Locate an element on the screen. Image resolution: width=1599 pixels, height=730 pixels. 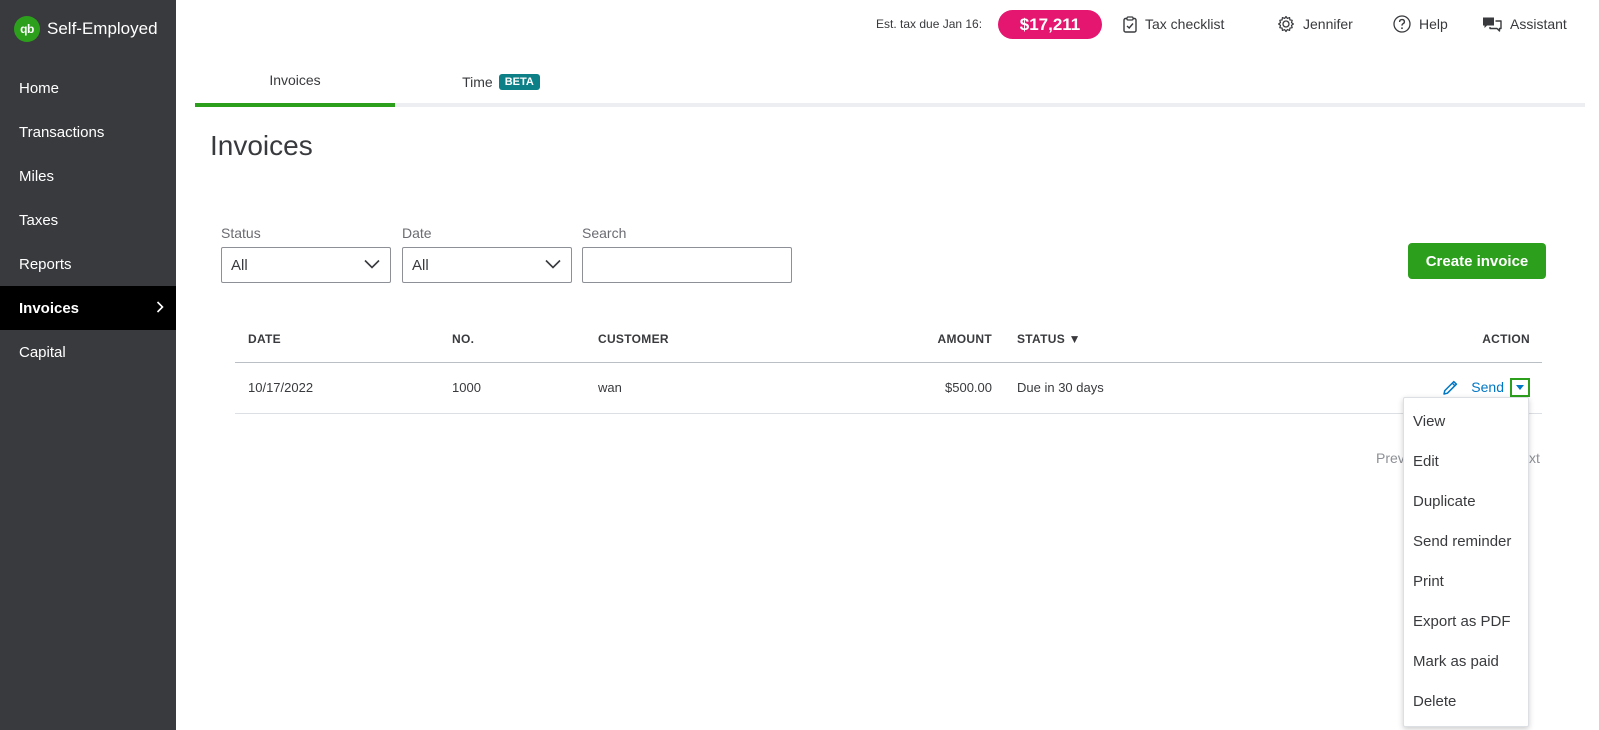
menu-item-duplicate: Duplicate is located at coordinates (1466, 501).